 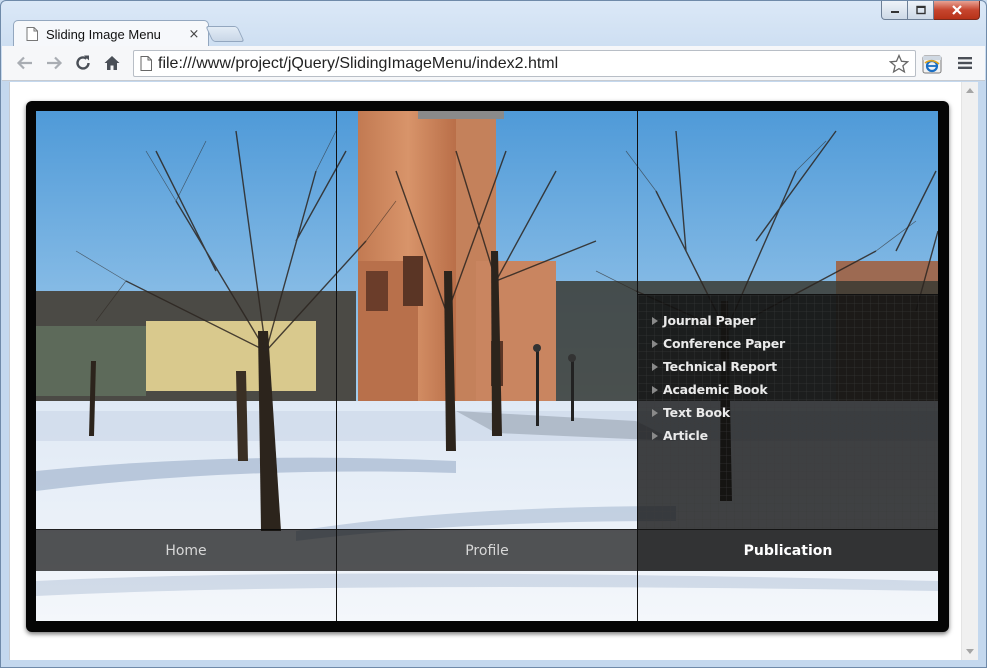 I want to click on bookmark-star-button, so click(x=899, y=64).